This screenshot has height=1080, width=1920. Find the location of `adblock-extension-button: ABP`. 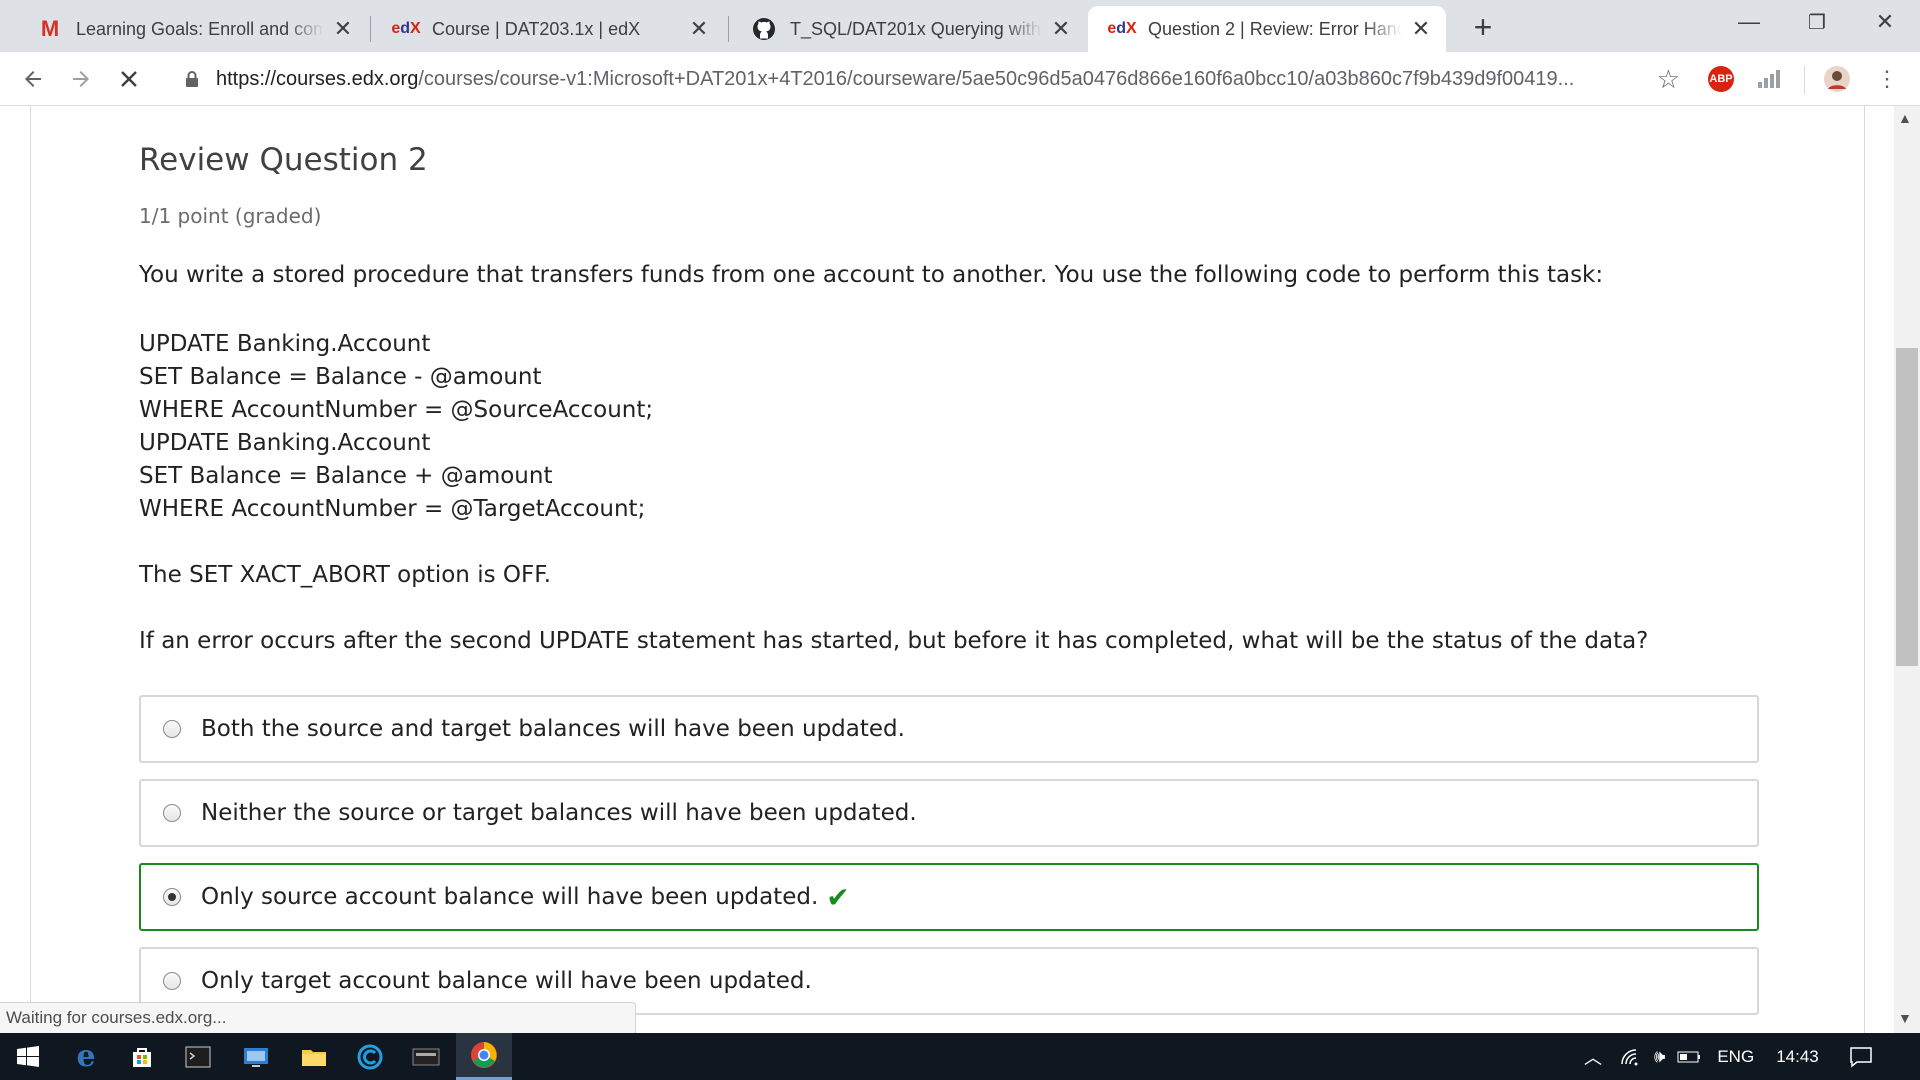

adblock-extension-button: ABP is located at coordinates (1721, 79).